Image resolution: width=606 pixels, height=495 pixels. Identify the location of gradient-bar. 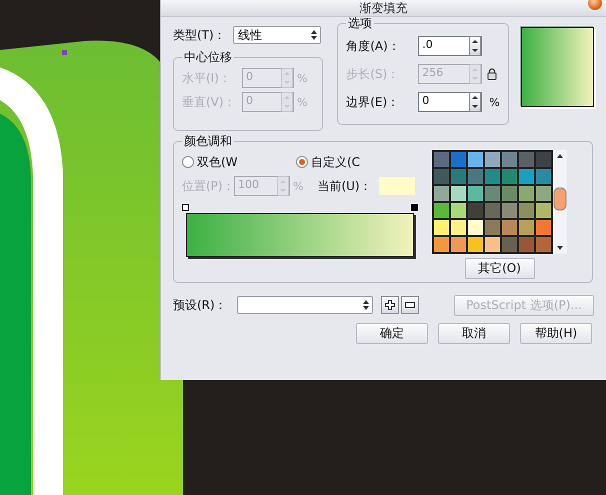
(300, 235).